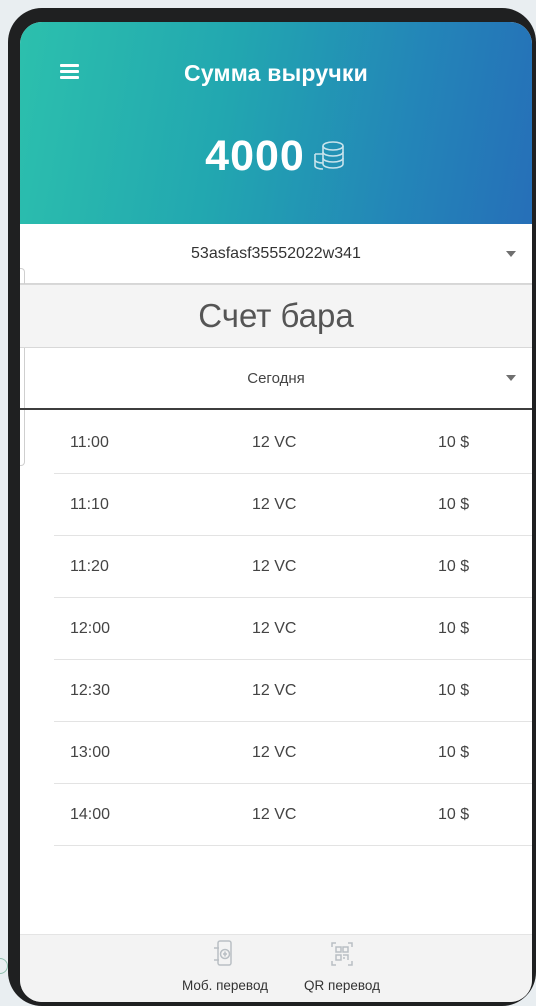  Describe the element at coordinates (4, 966) in the screenshot. I see `edge-indicator` at that location.